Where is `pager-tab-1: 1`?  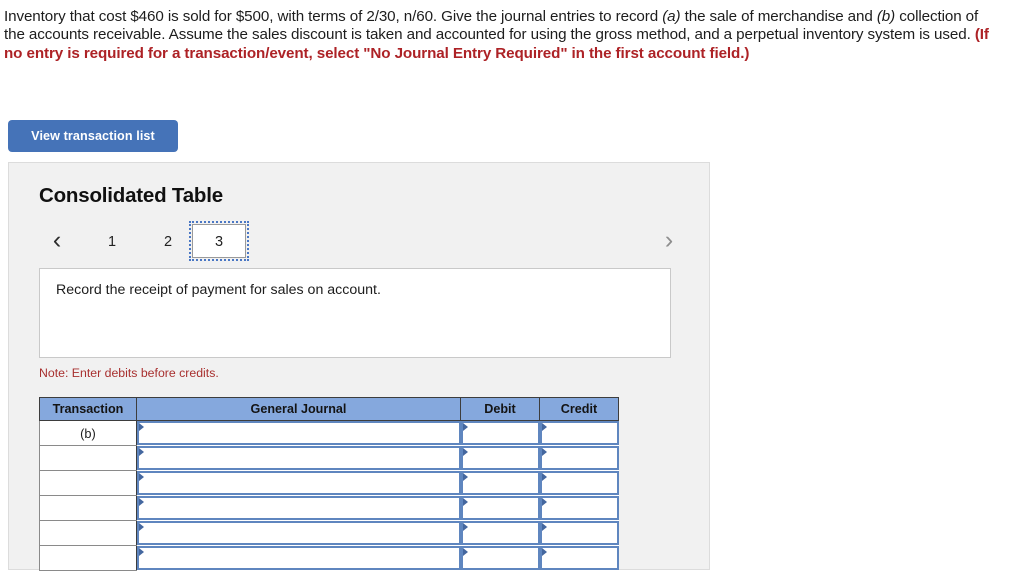
pager-tab-1: 1 is located at coordinates (112, 241).